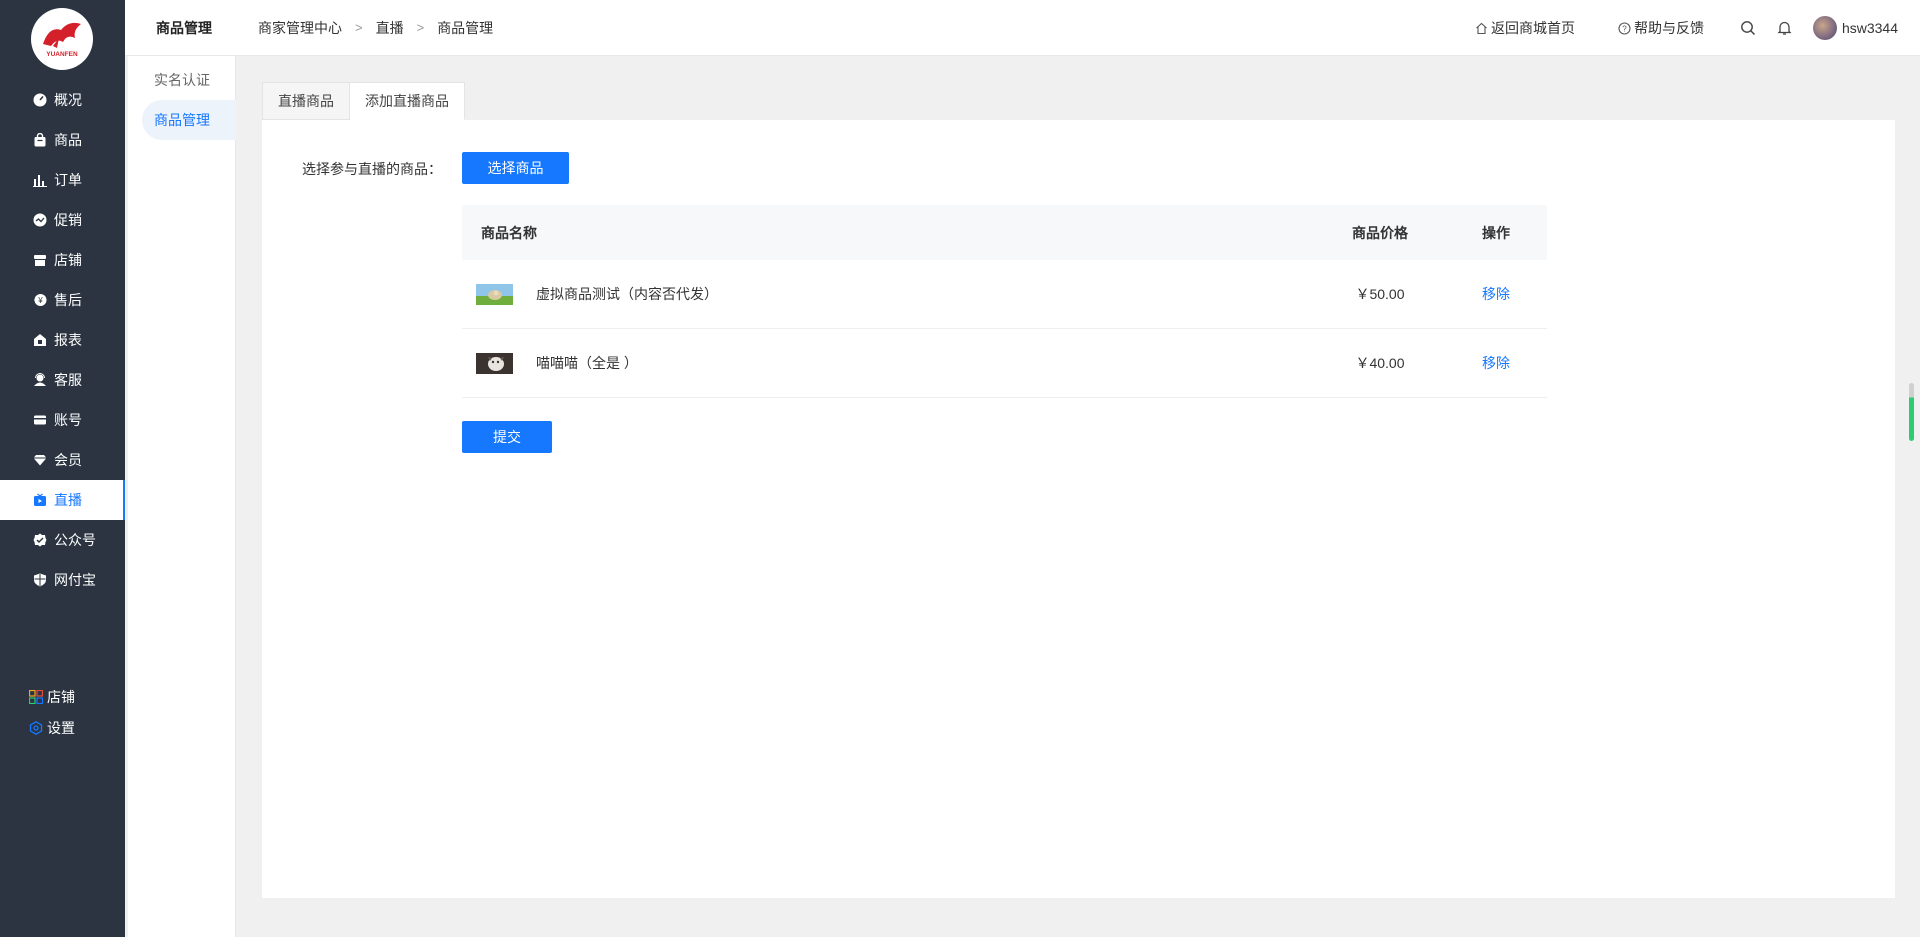  I want to click on sidebar-item-label: 报表, so click(68, 340).